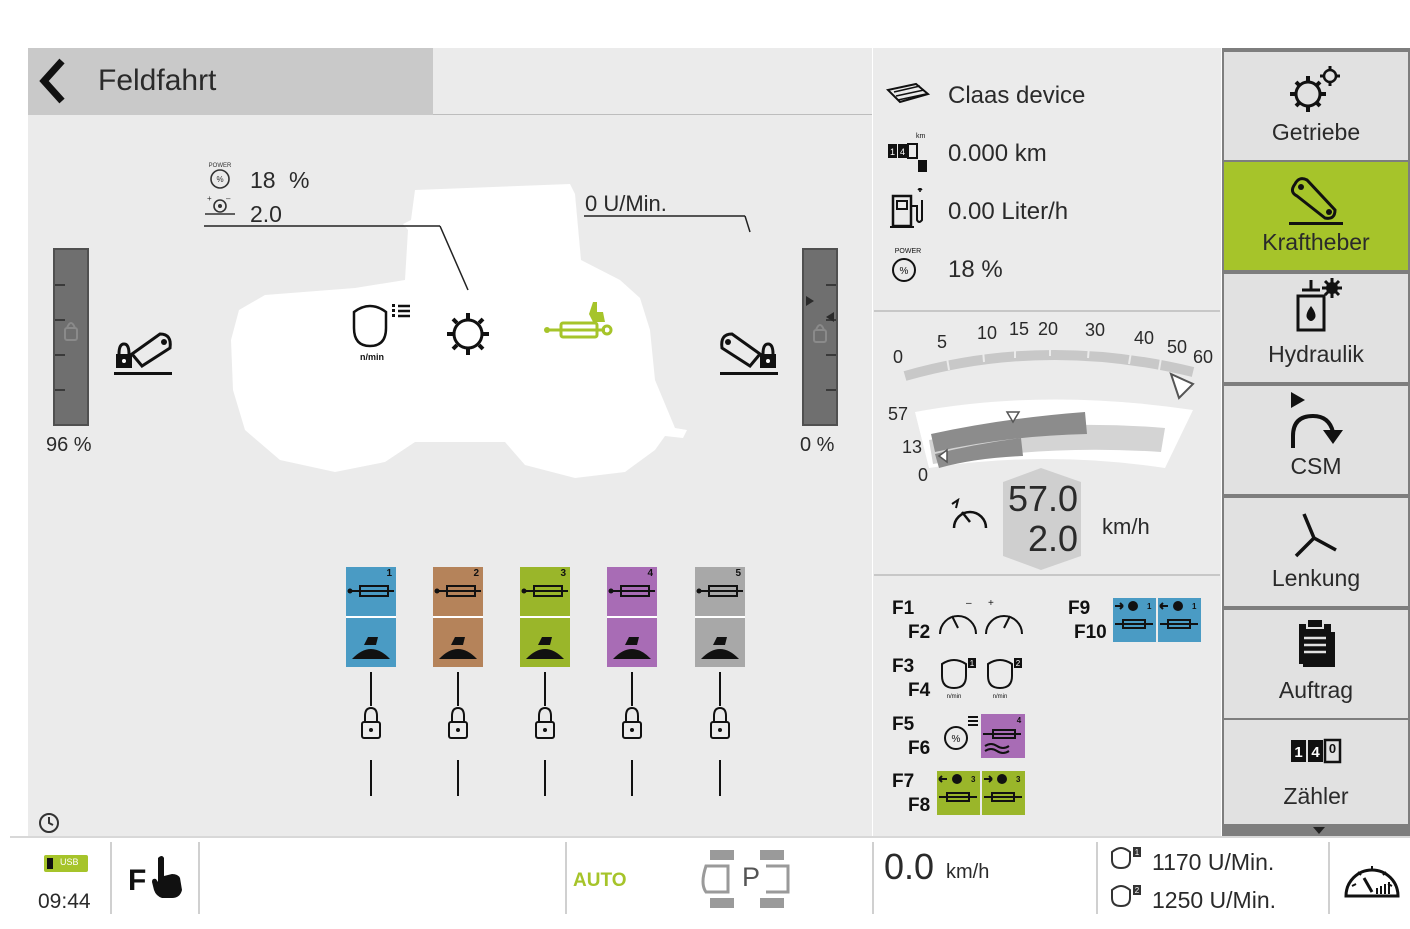  Describe the element at coordinates (1126, 899) in the screenshot. I see `rpm-memory-2-icon: 2` at that location.